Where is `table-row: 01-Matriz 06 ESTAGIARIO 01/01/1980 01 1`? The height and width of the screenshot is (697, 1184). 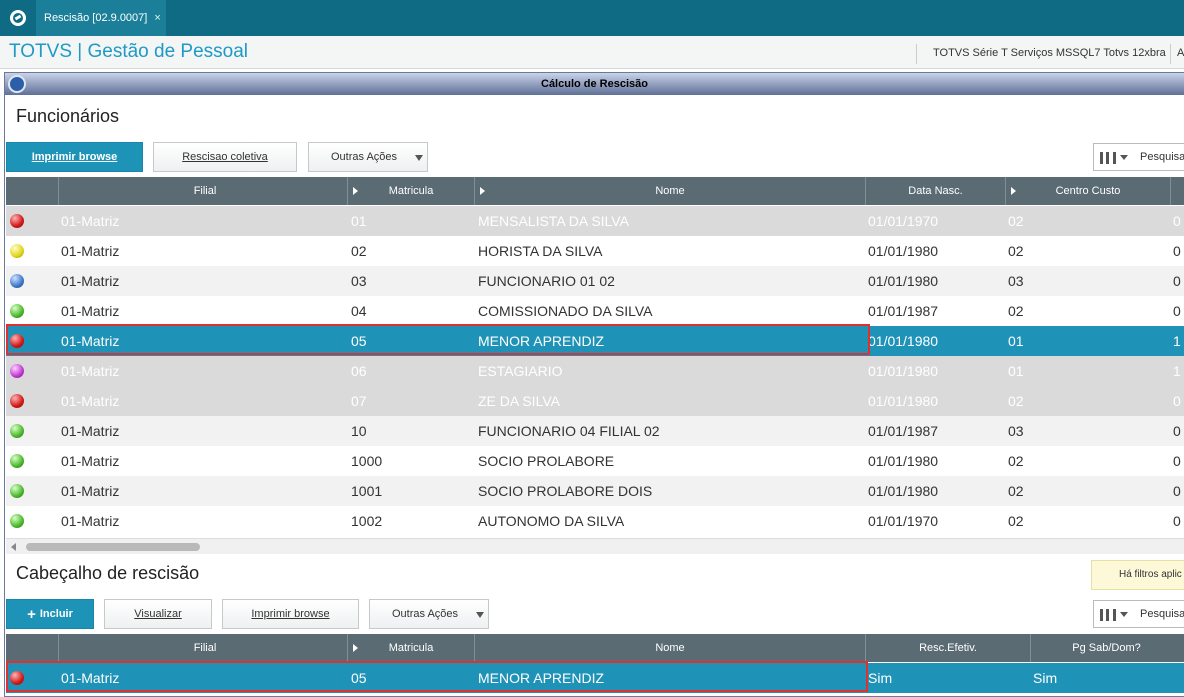 table-row: 01-Matriz 06 ESTAGIARIO 01/01/1980 01 1 is located at coordinates (595, 371).